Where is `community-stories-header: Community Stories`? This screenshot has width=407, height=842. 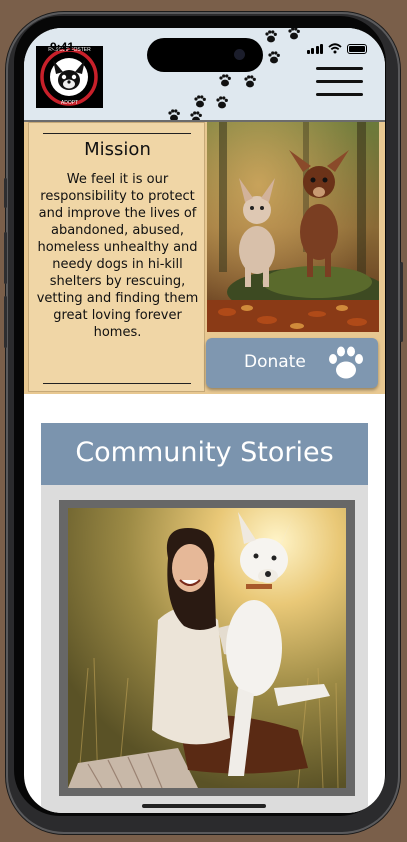
community-stories-header: Community Stories is located at coordinates (204, 454).